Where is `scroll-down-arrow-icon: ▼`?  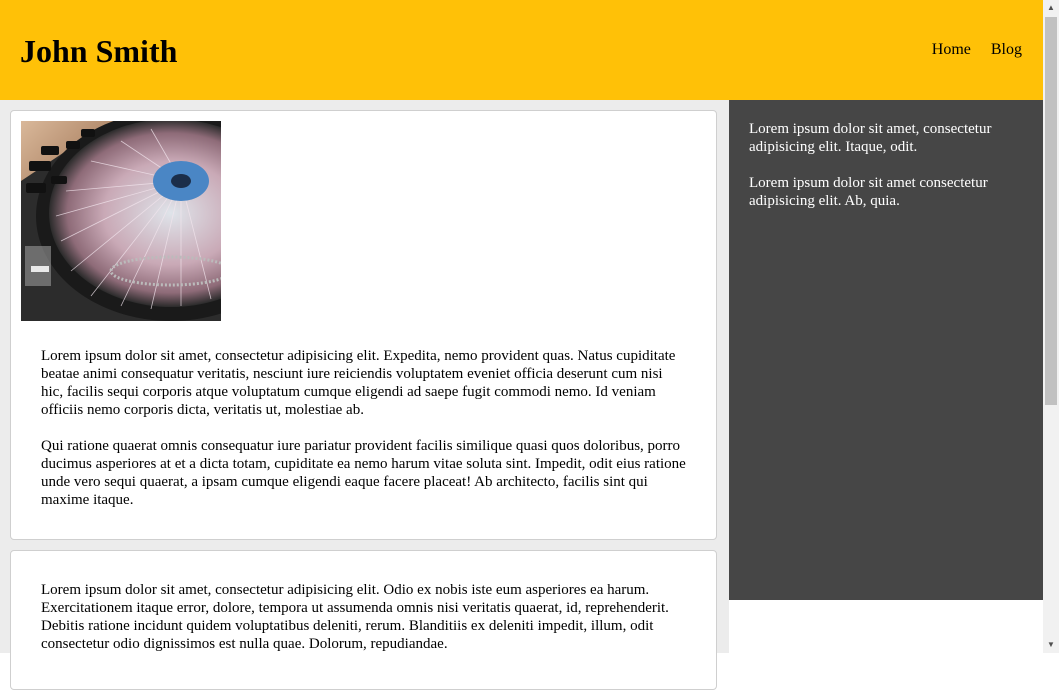 scroll-down-arrow-icon: ▼ is located at coordinates (1051, 645).